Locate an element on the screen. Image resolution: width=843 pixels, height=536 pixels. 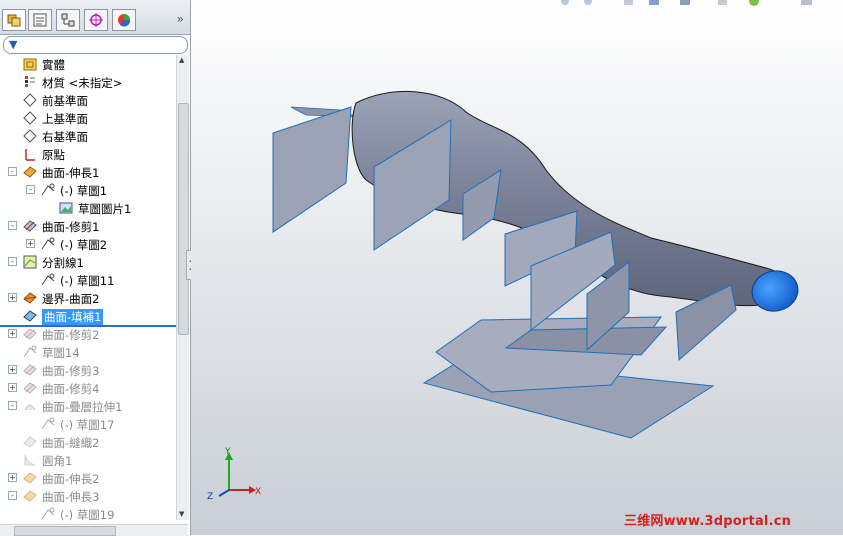
tree-item-label: 邊界-曲面2 is located at coordinates (71, 299).